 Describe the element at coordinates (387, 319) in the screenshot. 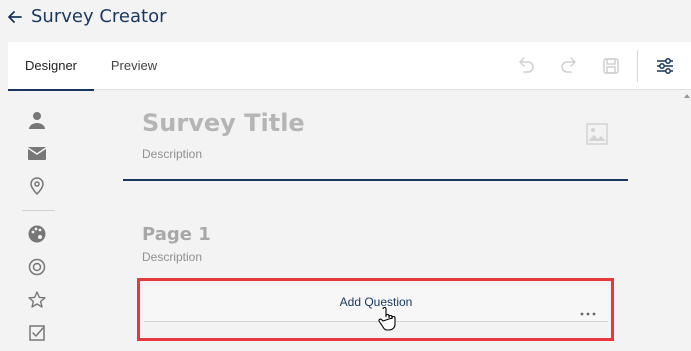

I see `hand-cursor-icon` at that location.